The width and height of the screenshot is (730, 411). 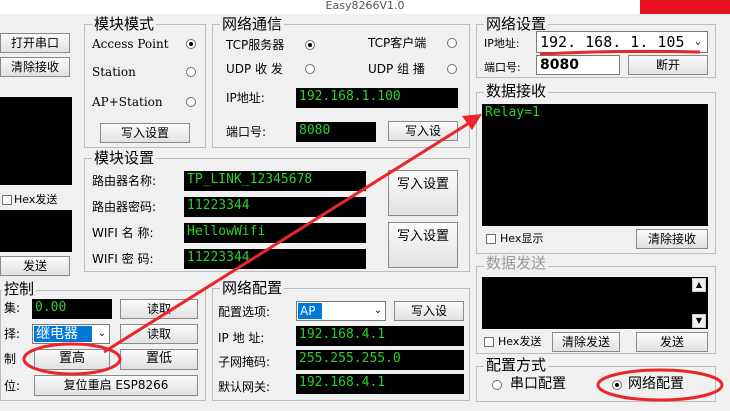 I want to click on device-select-value: 继电器, so click(x=63, y=334).